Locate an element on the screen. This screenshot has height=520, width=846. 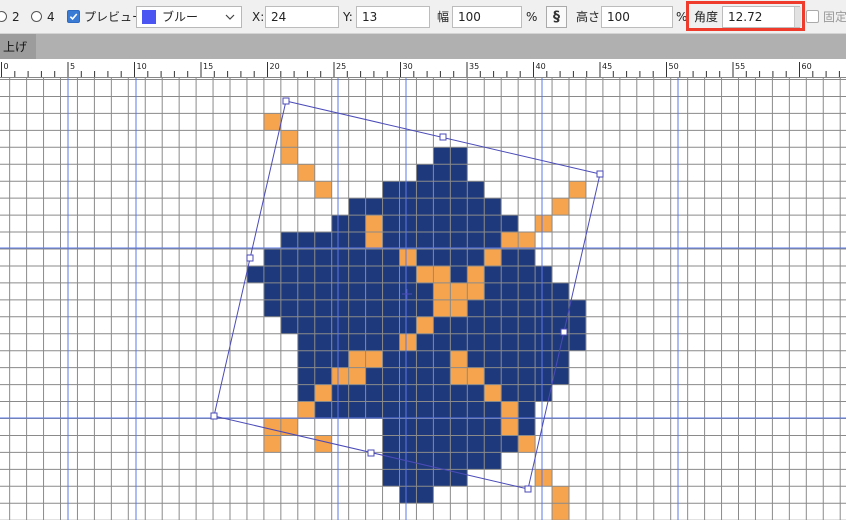
ruler-label: 45 is located at coordinates (607, 66).